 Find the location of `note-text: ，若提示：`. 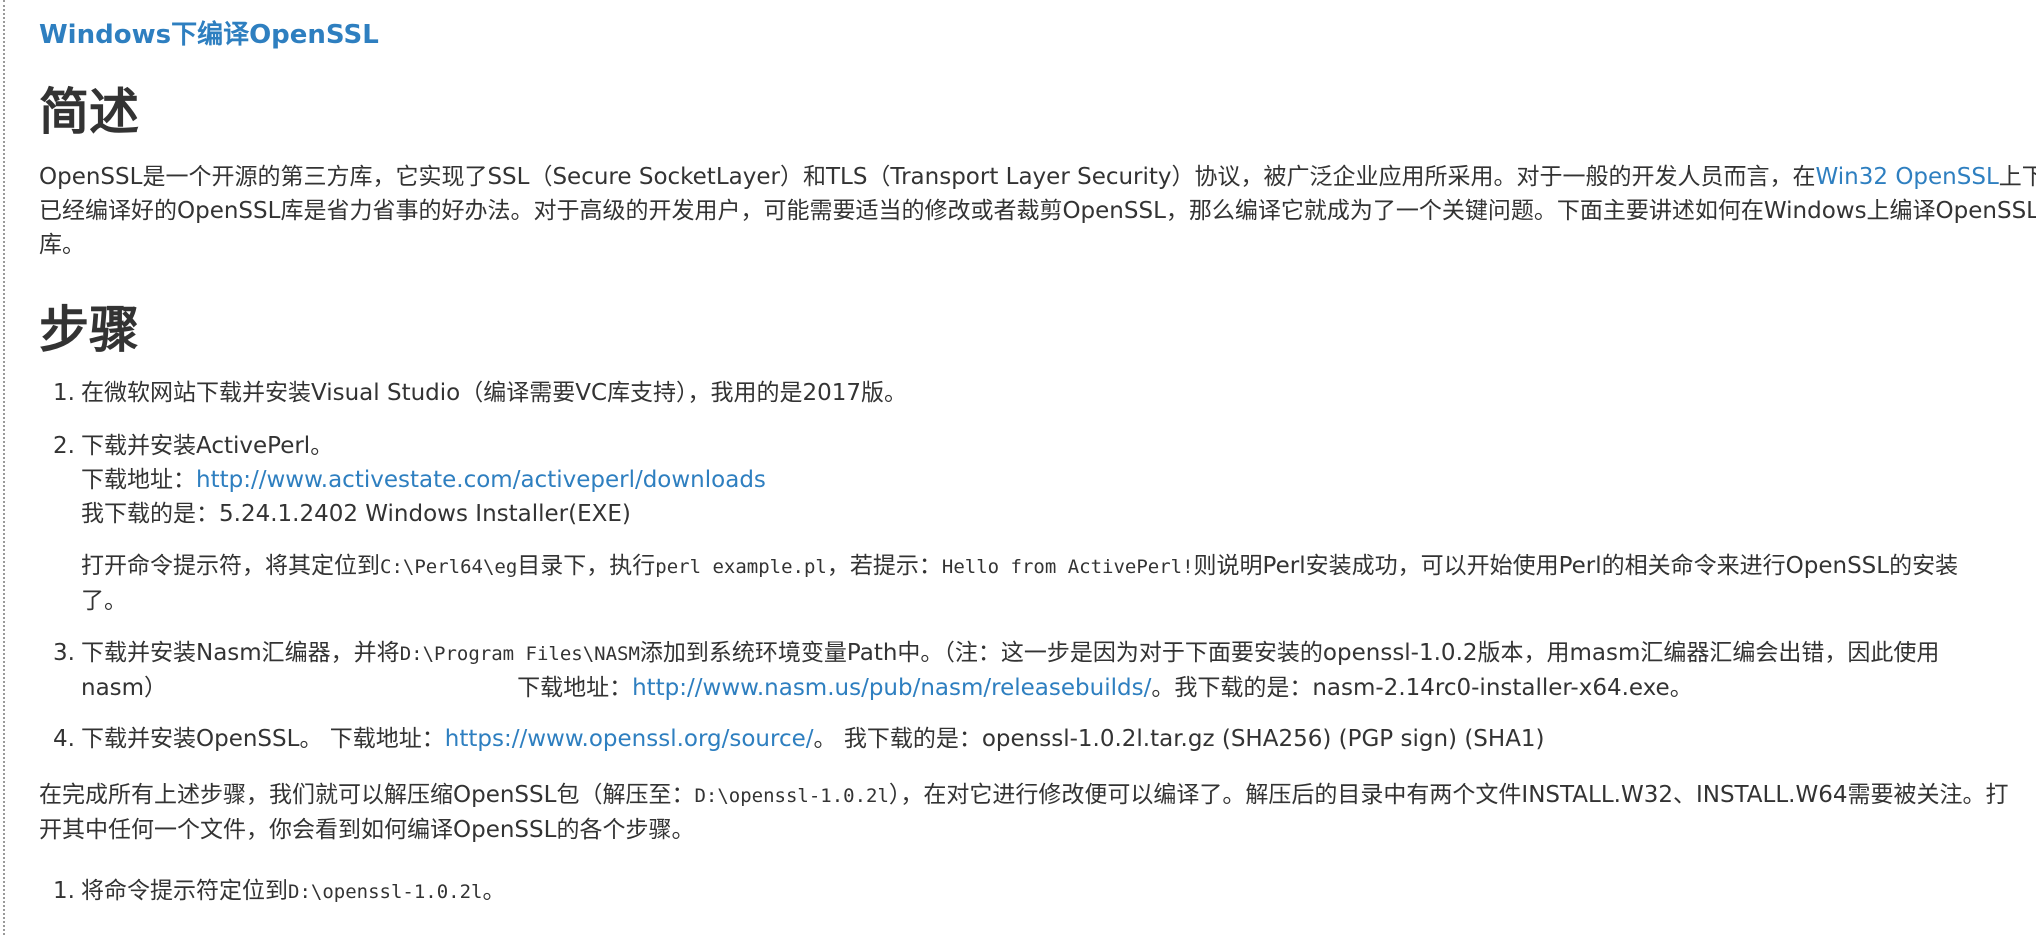

note-text: ，若提示： is located at coordinates (884, 566).